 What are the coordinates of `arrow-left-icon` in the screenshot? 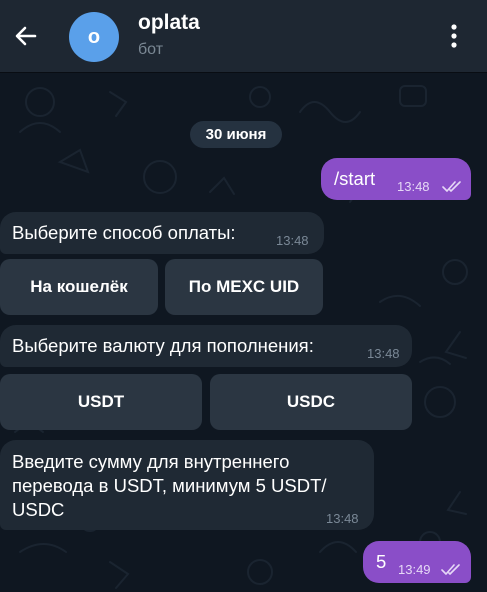 It's located at (26, 36).